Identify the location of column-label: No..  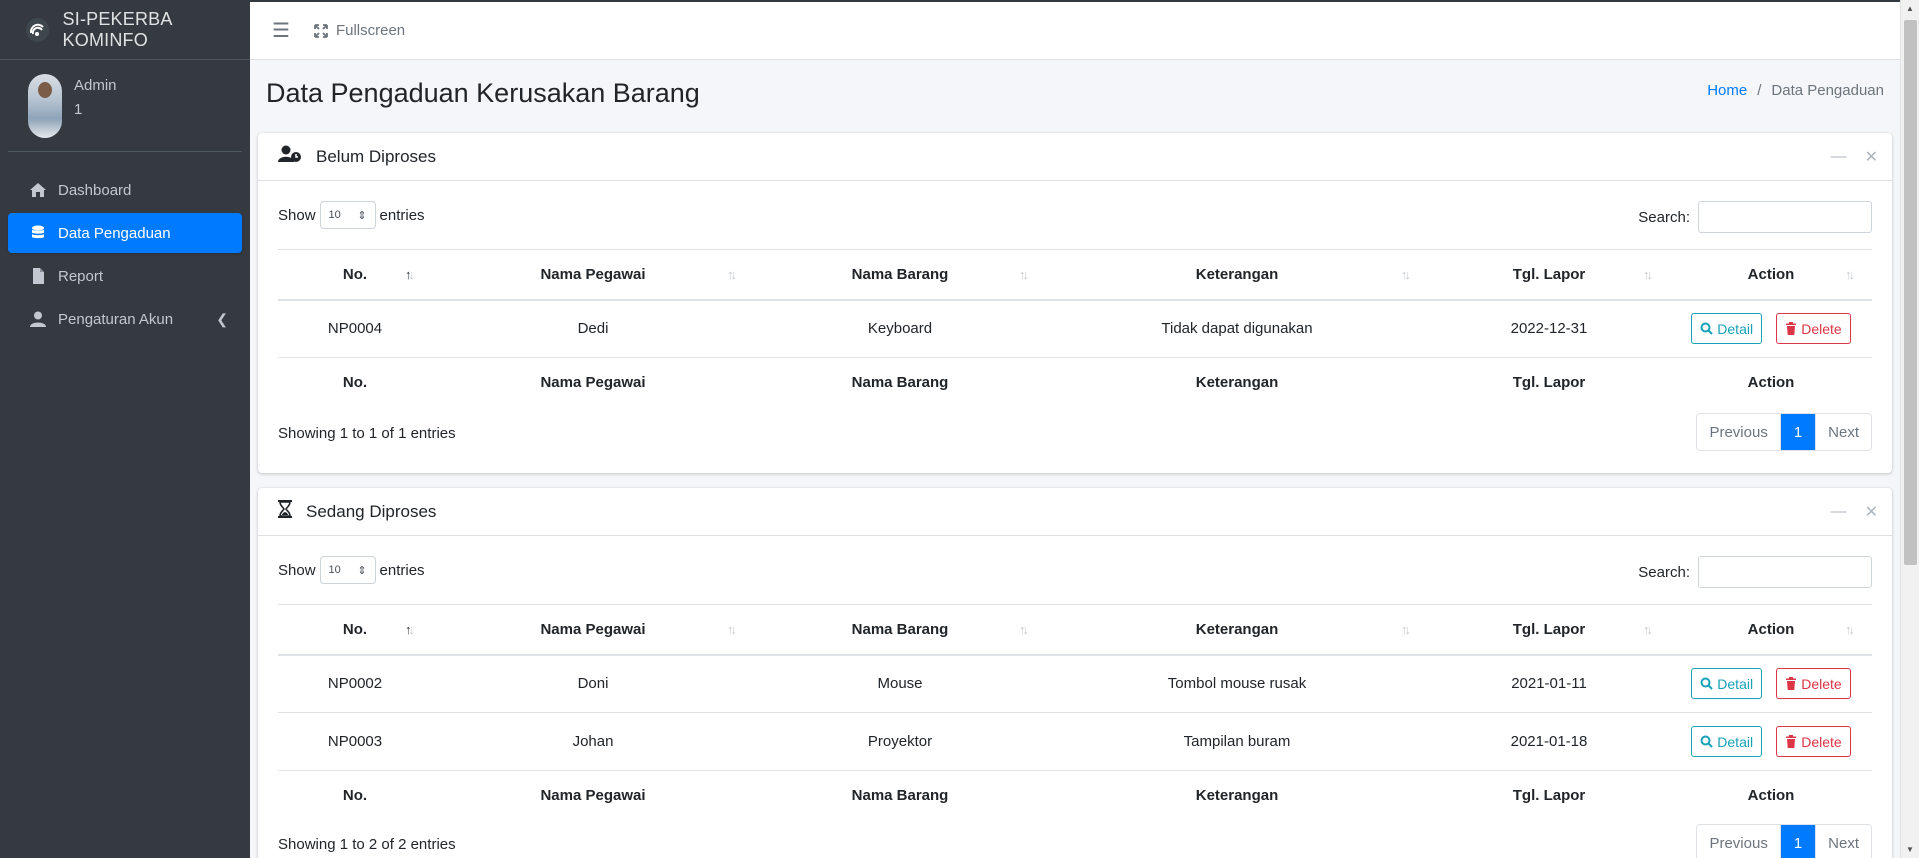
(355, 629).